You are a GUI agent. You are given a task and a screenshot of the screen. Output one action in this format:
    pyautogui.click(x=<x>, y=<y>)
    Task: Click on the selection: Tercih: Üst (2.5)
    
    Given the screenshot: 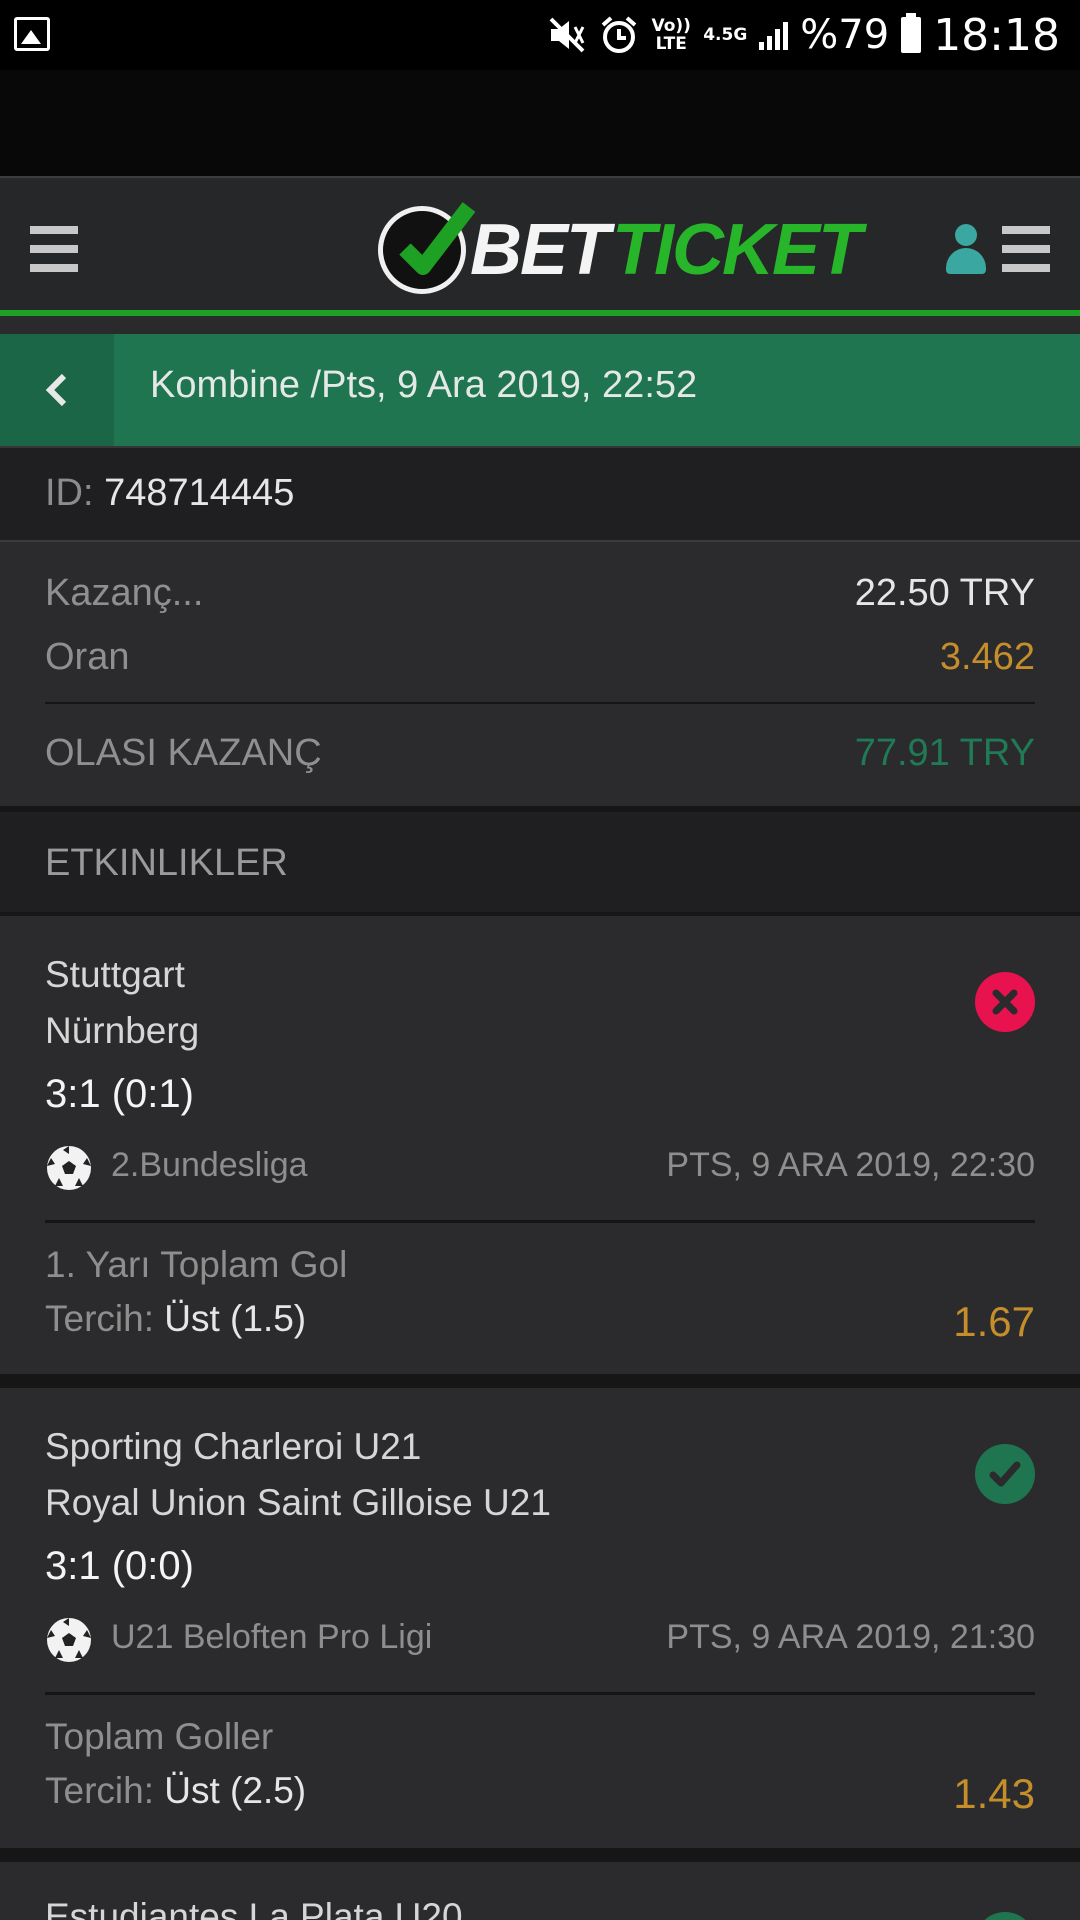 What is the action you would take?
    pyautogui.click(x=175, y=1791)
    